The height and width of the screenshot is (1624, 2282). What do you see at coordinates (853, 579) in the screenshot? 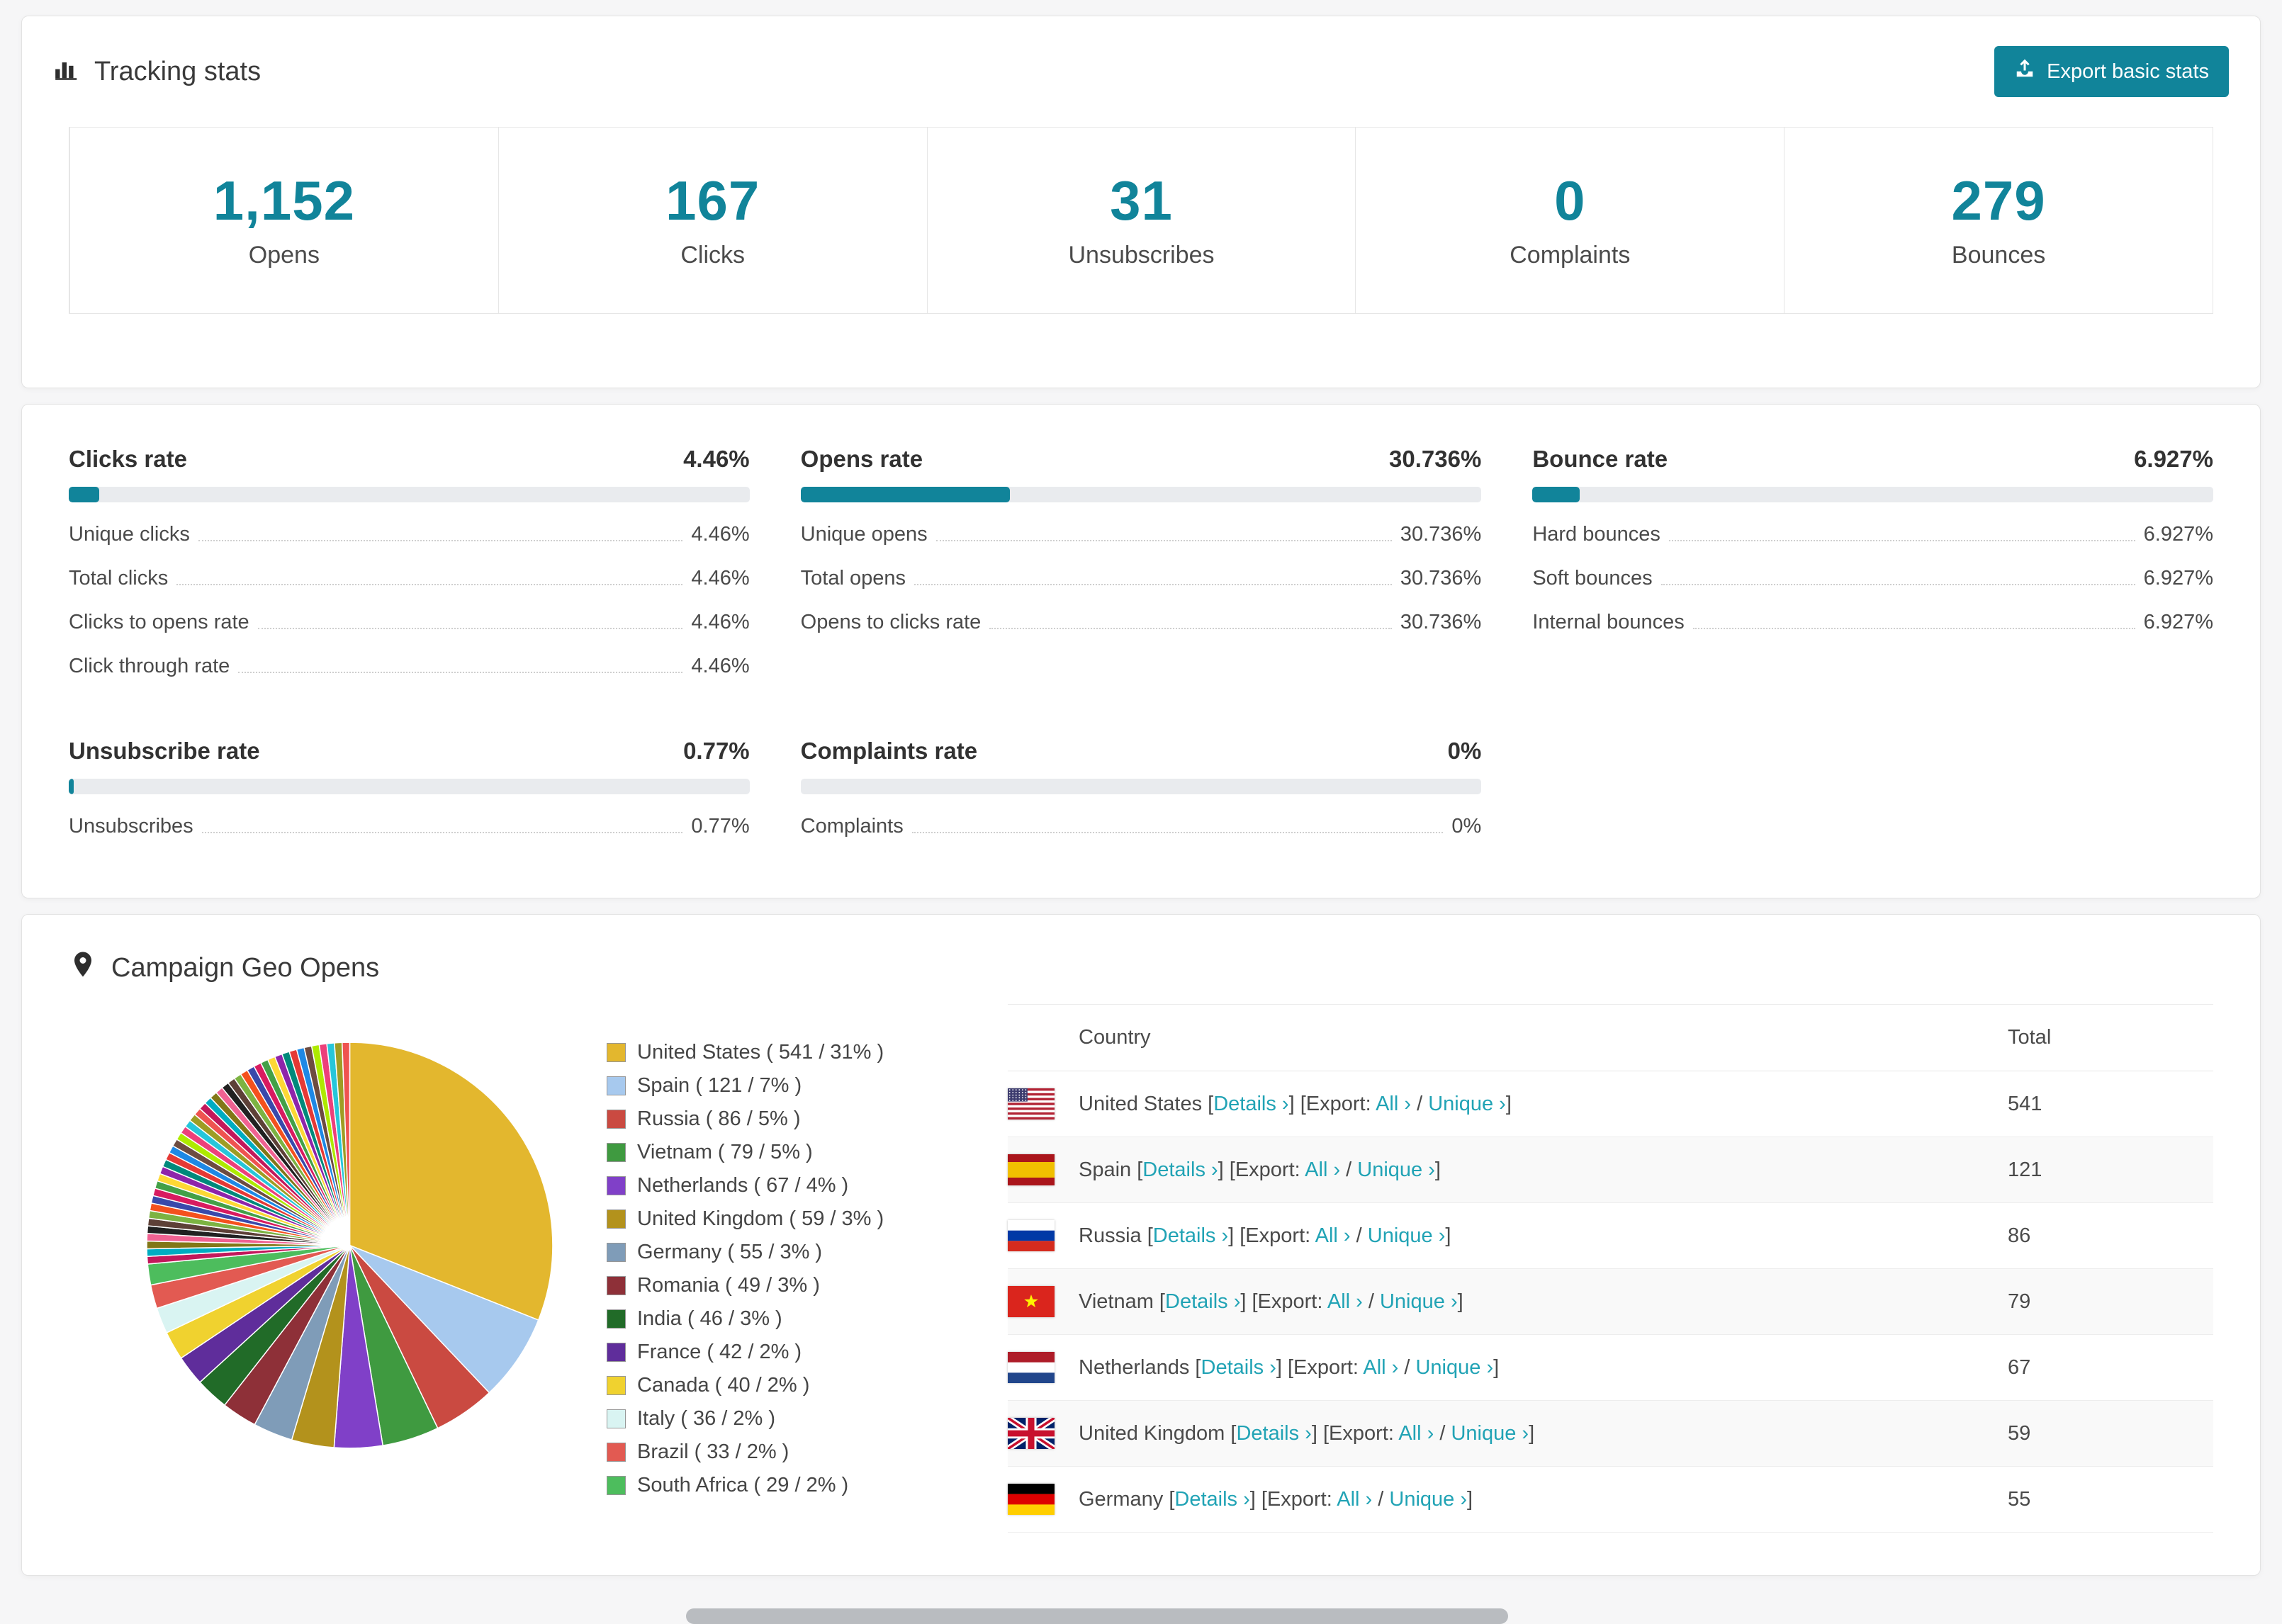
I see `rate-stat-label: Total opens` at bounding box center [853, 579].